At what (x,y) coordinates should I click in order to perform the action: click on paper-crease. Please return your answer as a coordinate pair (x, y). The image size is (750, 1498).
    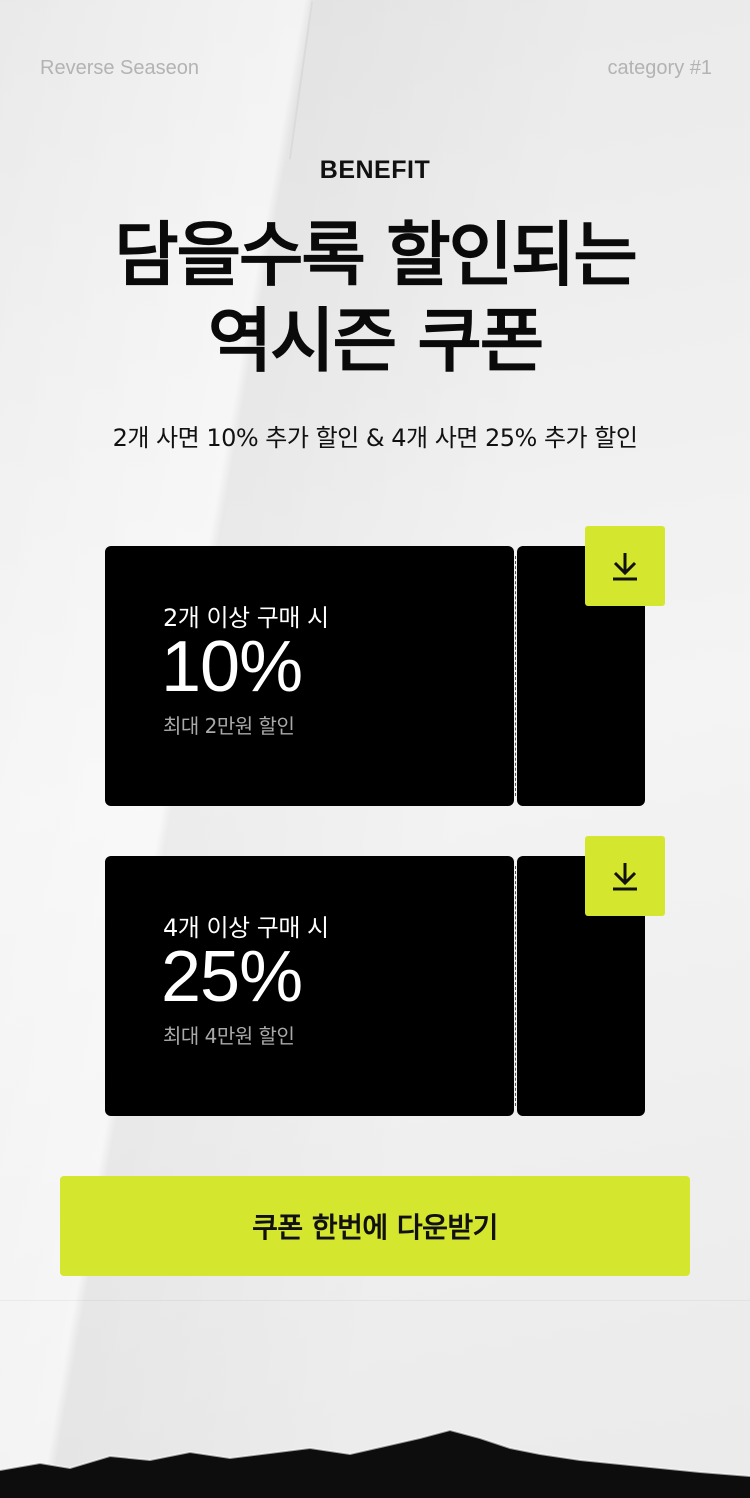
    Looking at the image, I should click on (375, 1300).